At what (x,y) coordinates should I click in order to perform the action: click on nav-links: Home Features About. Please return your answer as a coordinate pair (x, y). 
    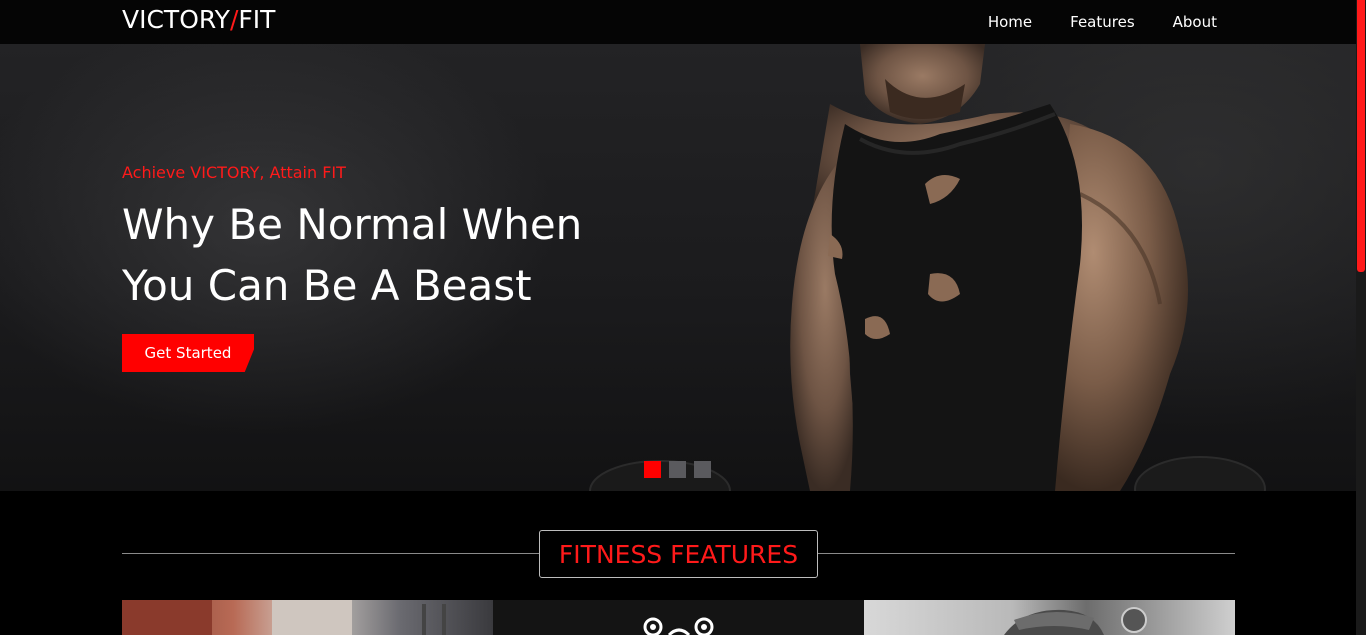
    Looking at the image, I should click on (1102, 22).